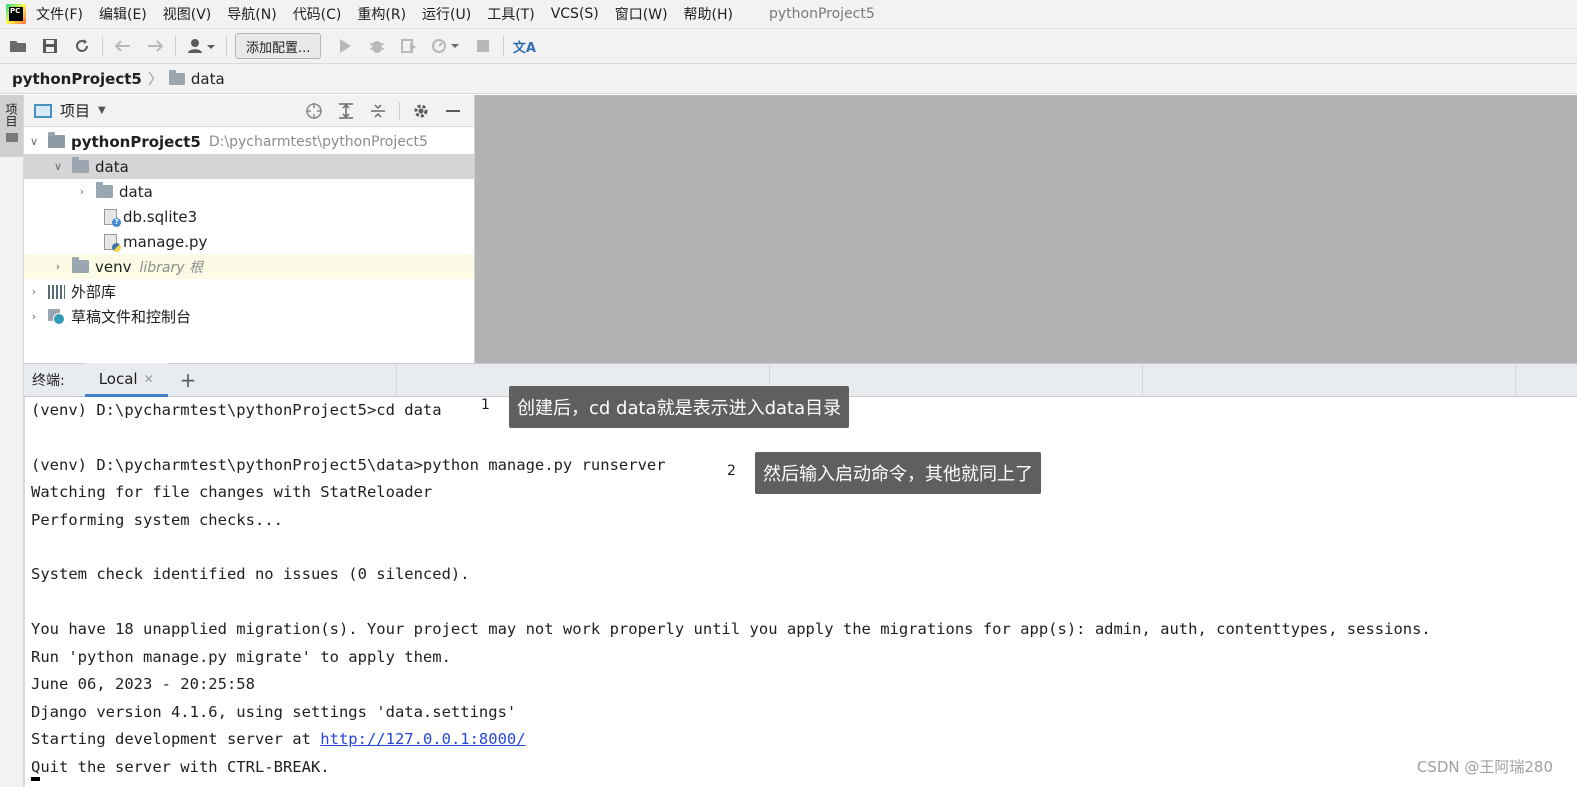 This screenshot has width=1577, height=787. I want to click on terminal-cursor, so click(35, 779).